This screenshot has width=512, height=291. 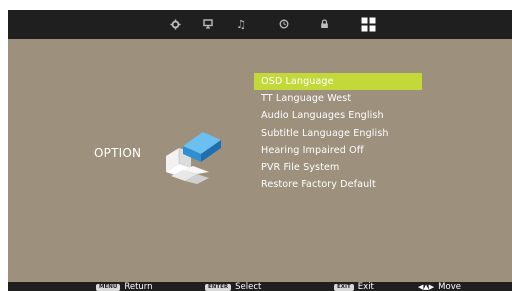 I want to click on enter-key: ENTER, so click(x=218, y=287).